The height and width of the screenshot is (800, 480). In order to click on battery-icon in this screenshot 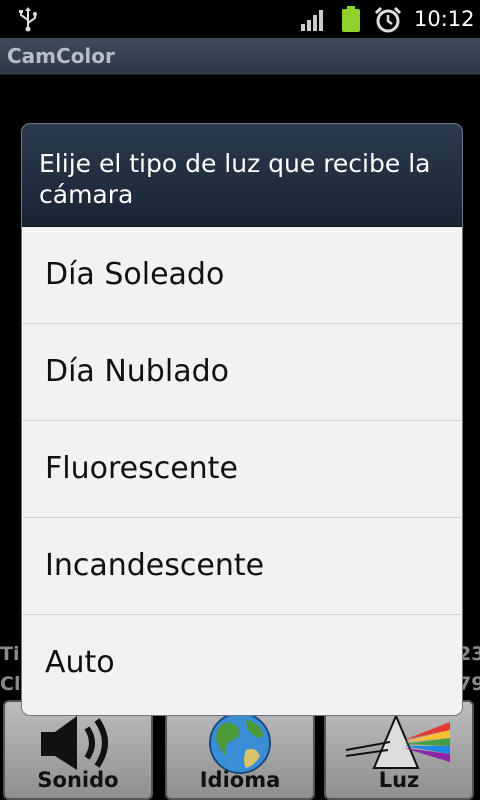, I will do `click(351, 19)`.